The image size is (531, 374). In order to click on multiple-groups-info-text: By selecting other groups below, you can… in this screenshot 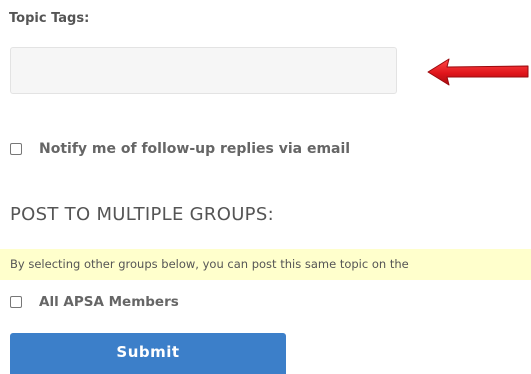, I will do `click(209, 264)`.